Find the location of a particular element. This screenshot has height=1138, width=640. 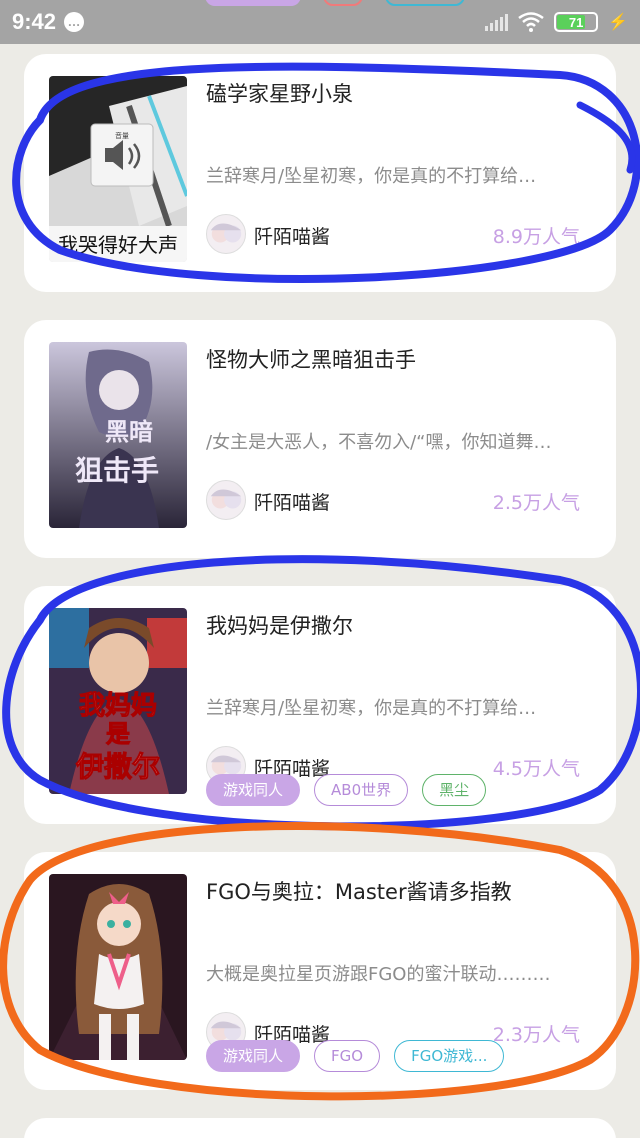

cover-image: 我妈妈 是 伊撒尔 is located at coordinates (118, 701).